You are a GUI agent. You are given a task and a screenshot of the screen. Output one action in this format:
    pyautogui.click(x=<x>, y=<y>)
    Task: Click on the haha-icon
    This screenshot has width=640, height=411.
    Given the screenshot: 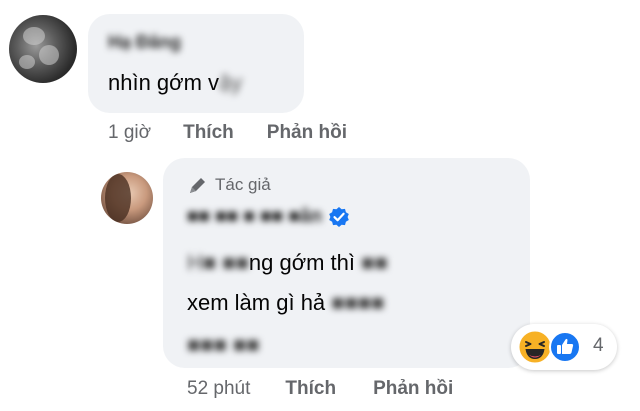 What is the action you would take?
    pyautogui.click(x=535, y=347)
    